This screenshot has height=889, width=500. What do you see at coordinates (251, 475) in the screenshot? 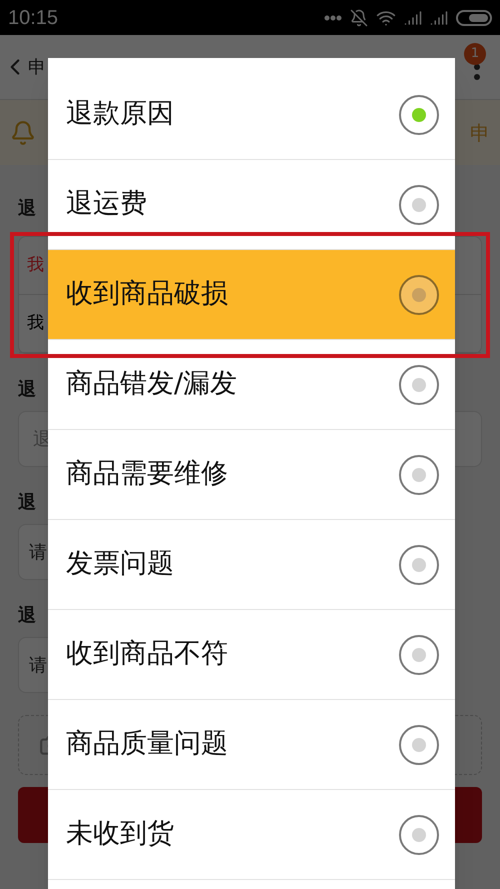
I see `reason-option: 商品需要维修` at bounding box center [251, 475].